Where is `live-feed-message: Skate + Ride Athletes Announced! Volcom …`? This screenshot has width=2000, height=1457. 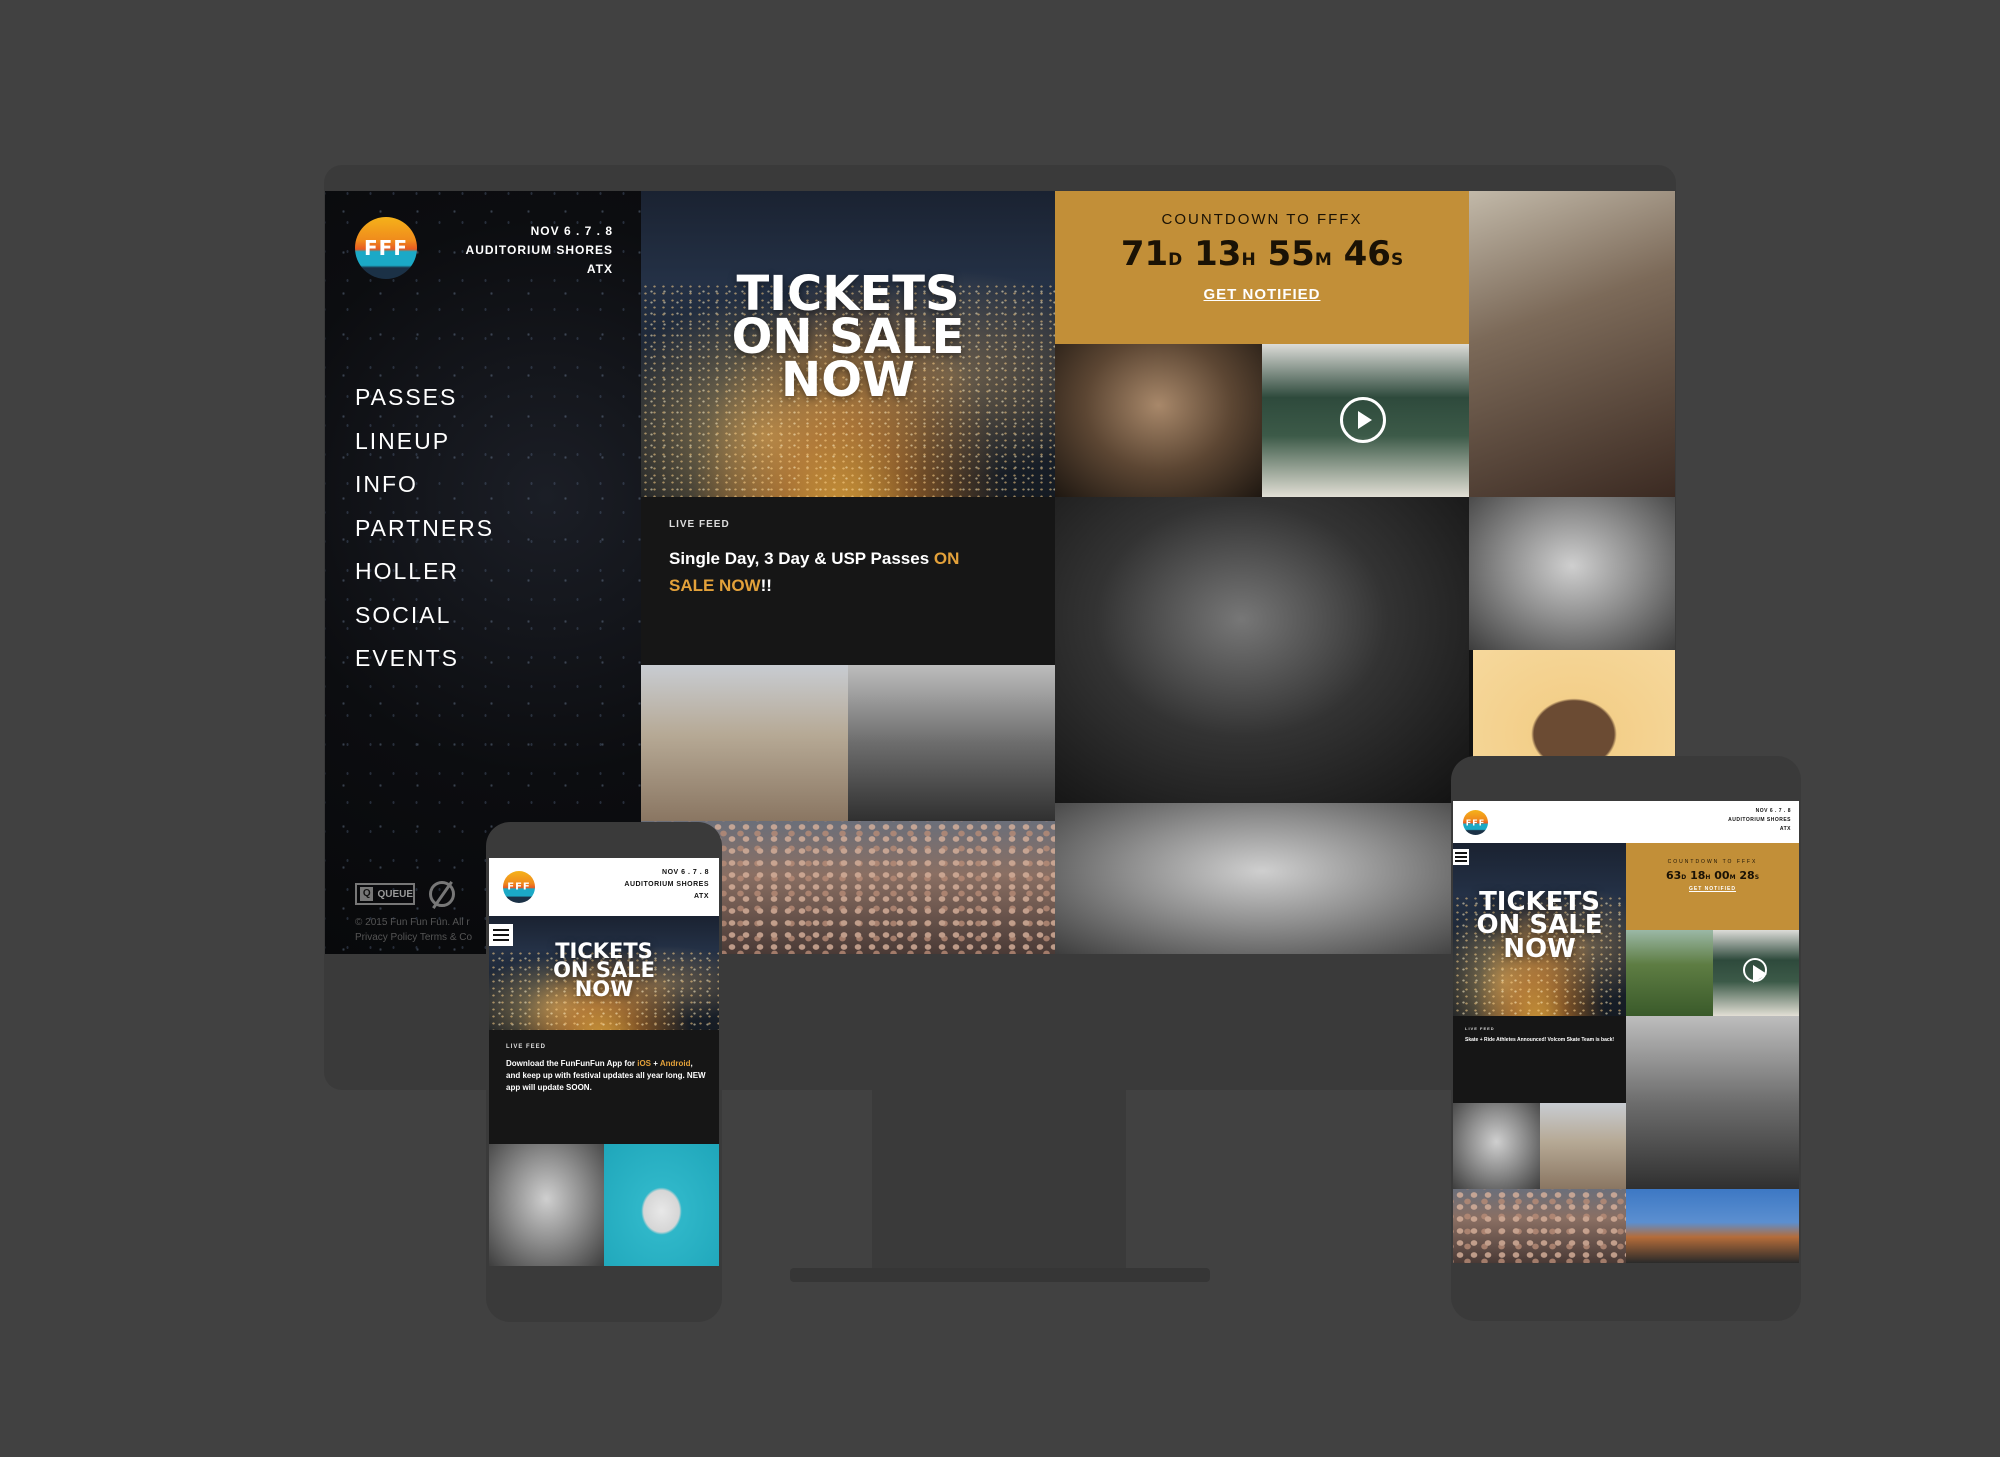 live-feed-message: Skate + Ride Athletes Announced! Volcom … is located at coordinates (1540, 1040).